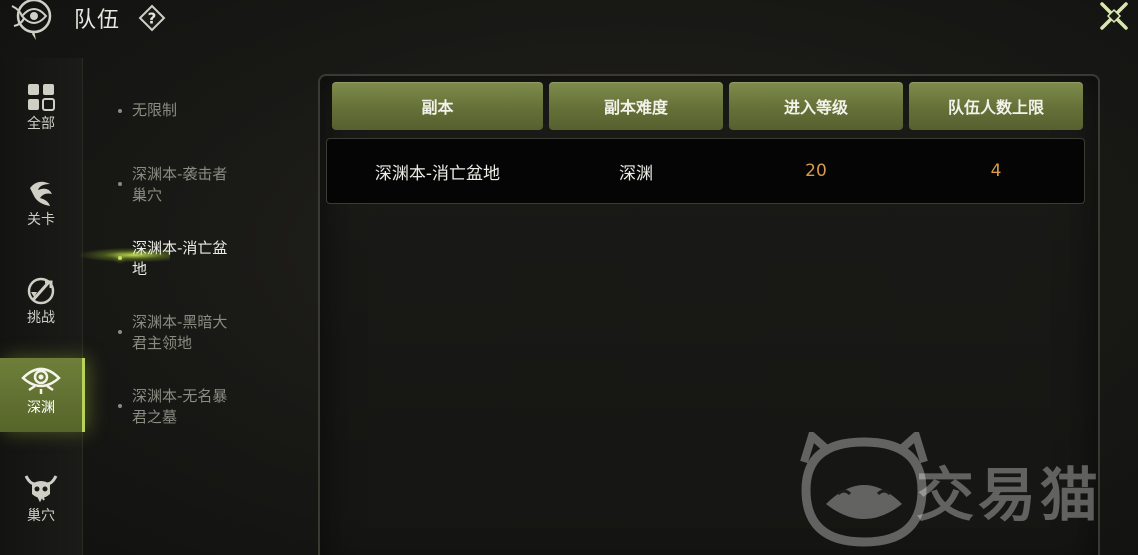 This screenshot has width=1138, height=555. I want to click on watermark-text: 交易猫, so click(1009, 495).